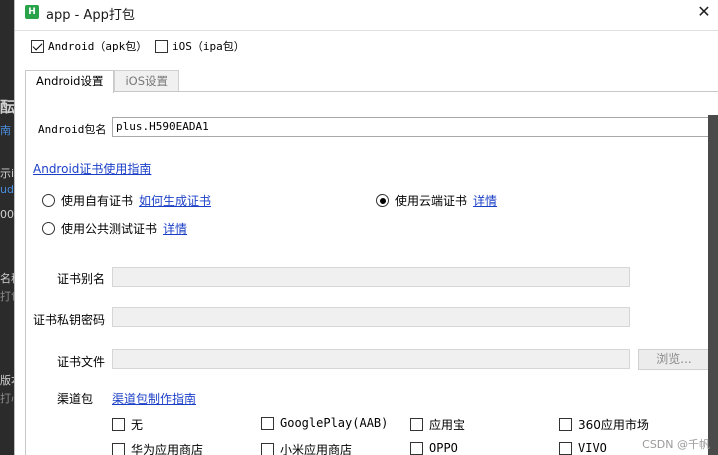 This screenshot has width=718, height=455. Describe the element at coordinates (412, 127) in the screenshot. I see `package-name-input: plus.H590EADA1` at that location.